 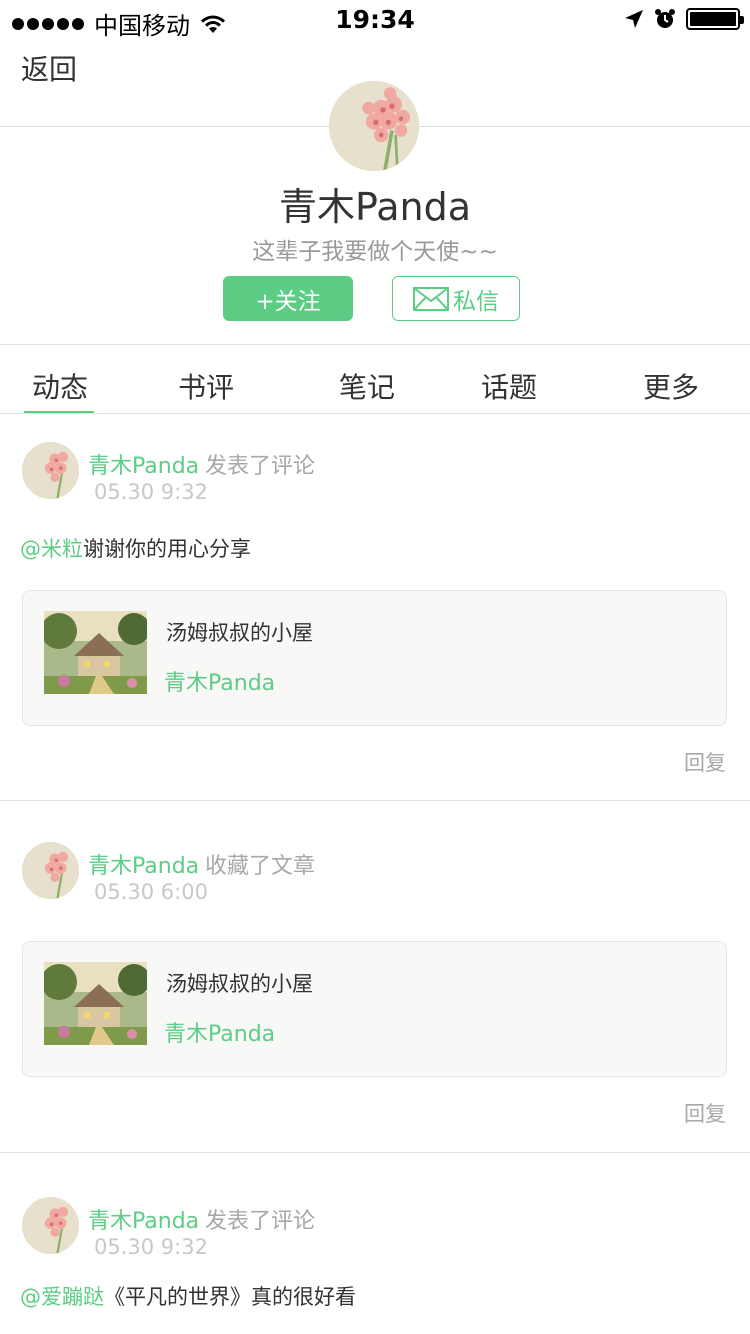 I want to click on feed-comment-text: @爱蹦跶《平凡的世界》真的很好看, so click(x=188, y=1296).